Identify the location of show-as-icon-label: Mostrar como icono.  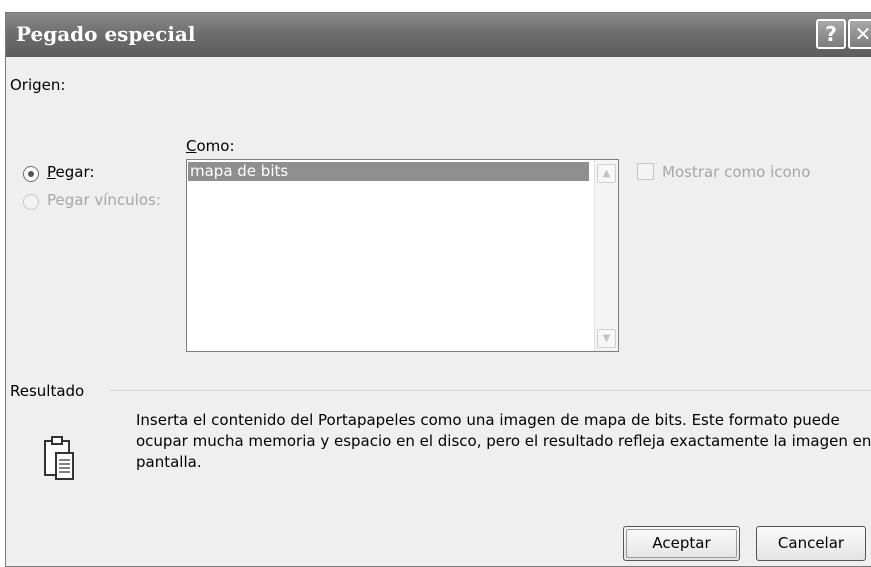
(736, 172).